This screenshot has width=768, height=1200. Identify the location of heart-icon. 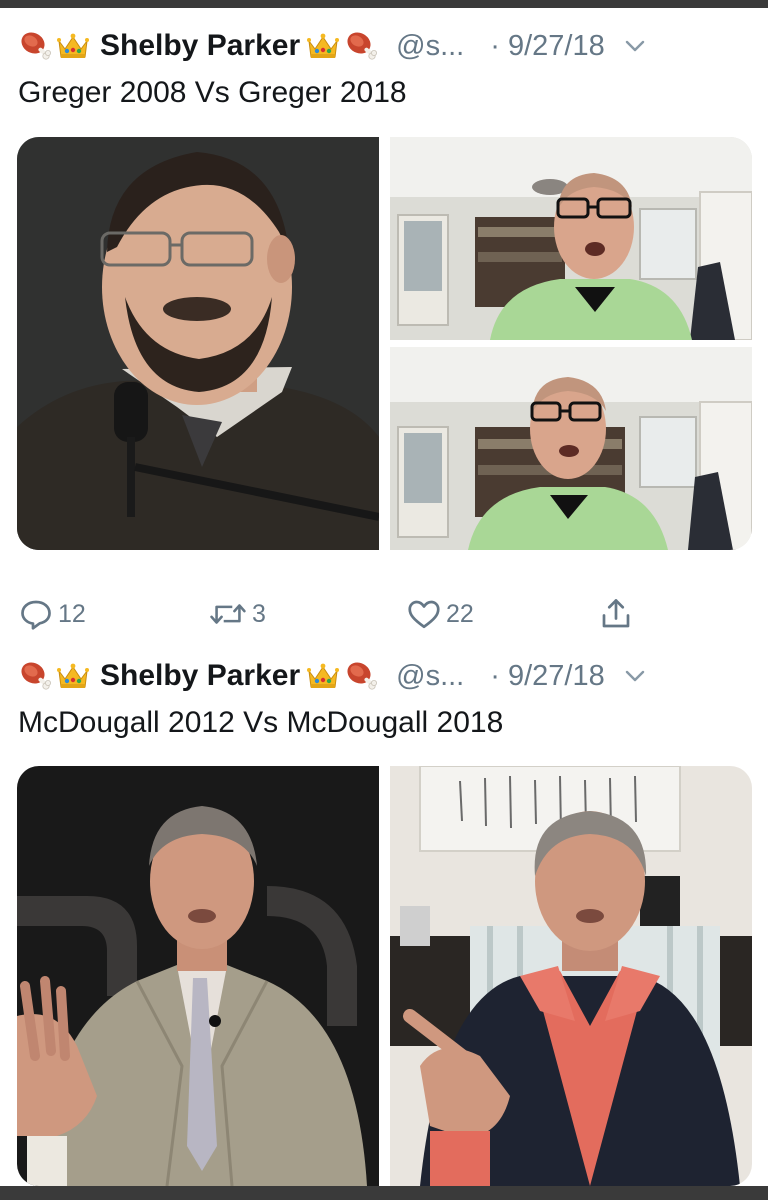
(424, 614).